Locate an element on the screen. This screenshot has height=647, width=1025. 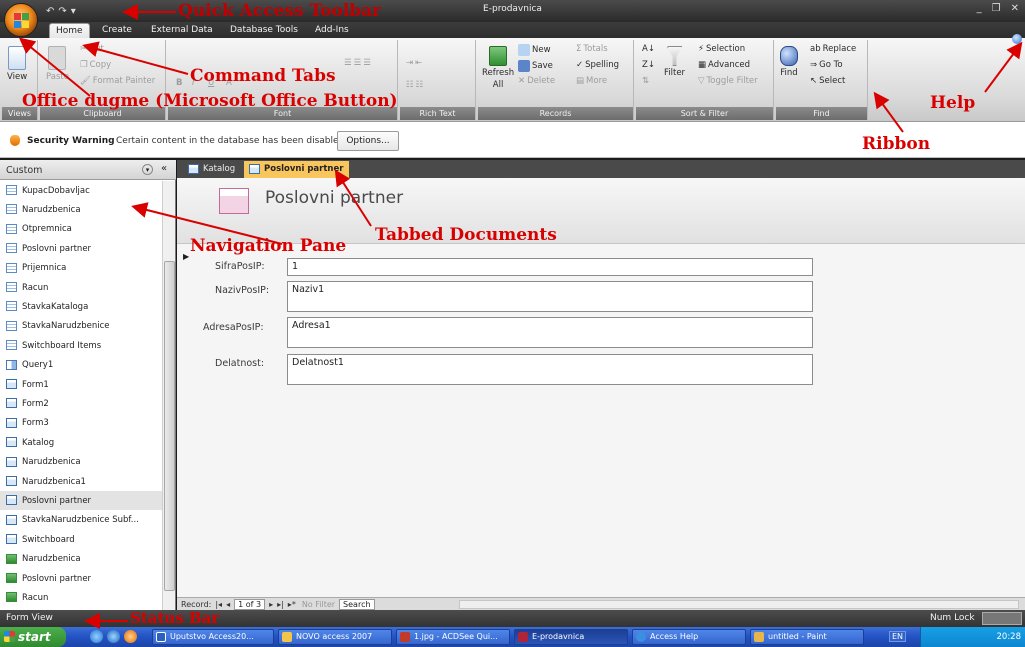
record-selector-icon: ▶ is located at coordinates (186, 256).